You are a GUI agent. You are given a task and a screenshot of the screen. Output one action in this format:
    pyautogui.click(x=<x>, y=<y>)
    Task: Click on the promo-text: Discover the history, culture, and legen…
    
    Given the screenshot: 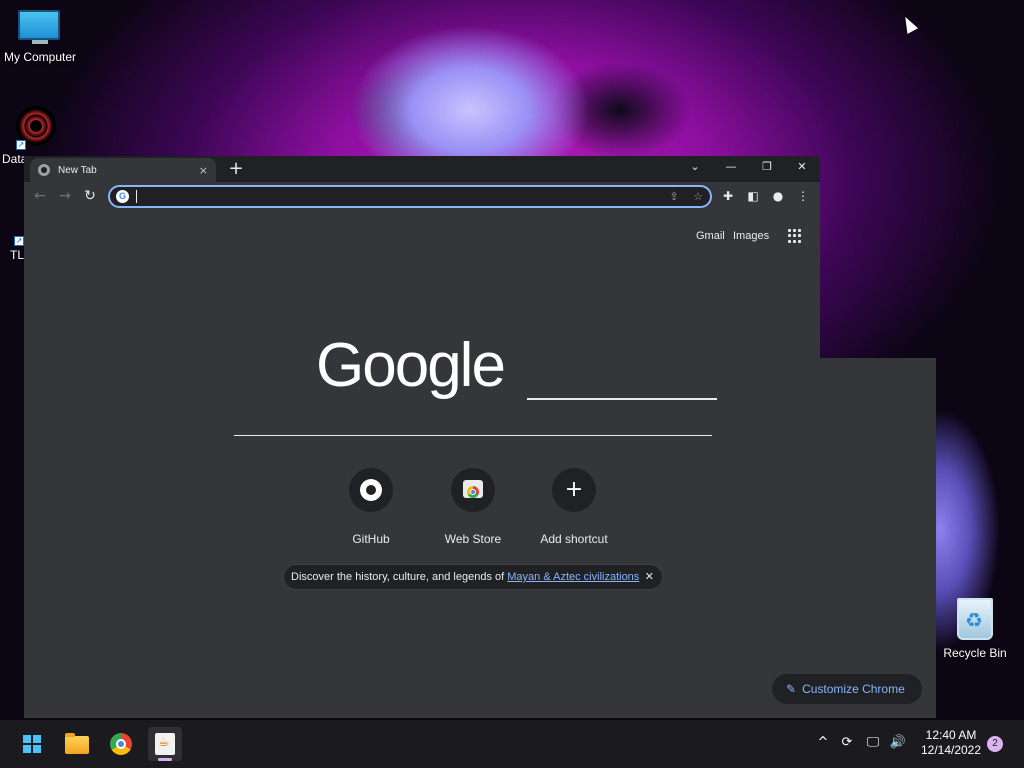 What is the action you would take?
    pyautogui.click(x=399, y=577)
    